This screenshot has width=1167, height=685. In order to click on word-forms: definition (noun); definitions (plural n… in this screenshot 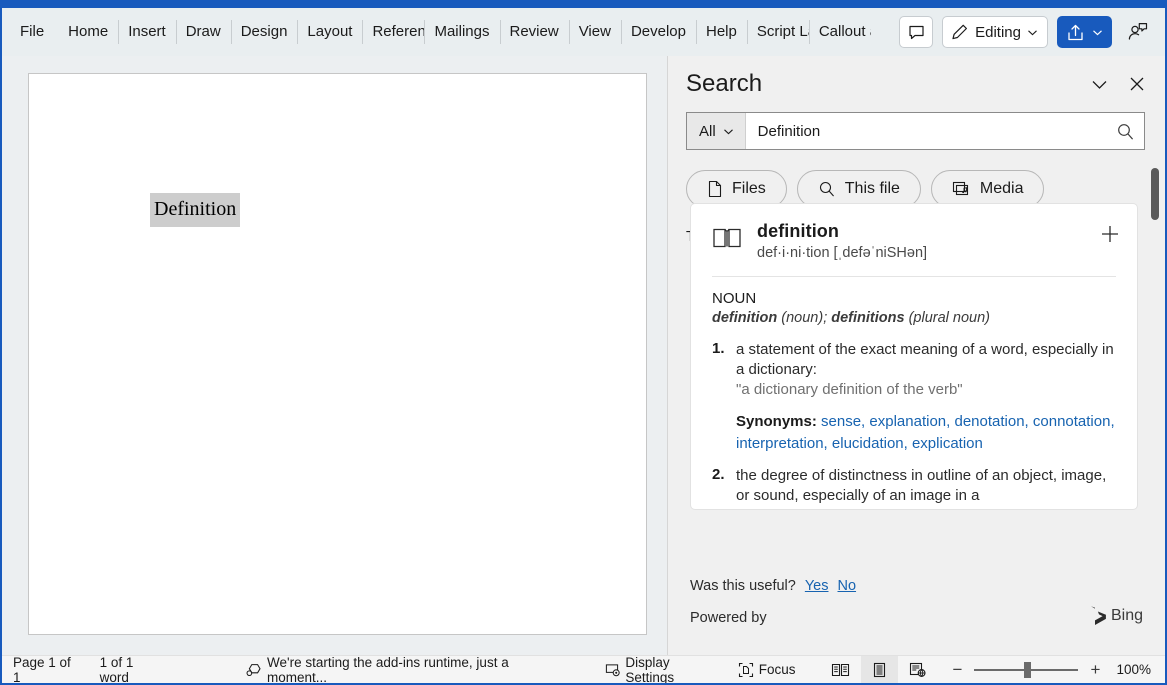, I will do `click(924, 318)`.